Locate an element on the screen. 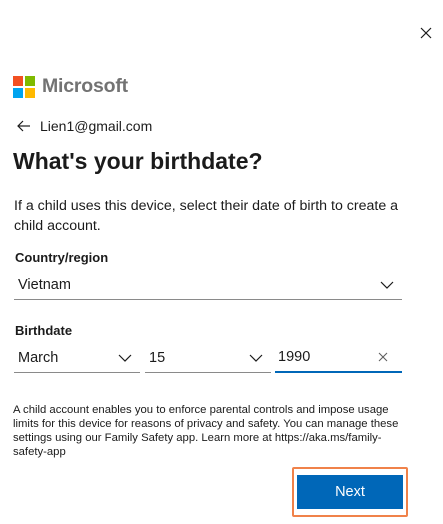 The width and height of the screenshot is (443, 524). month-select: March is located at coordinates (77, 358).